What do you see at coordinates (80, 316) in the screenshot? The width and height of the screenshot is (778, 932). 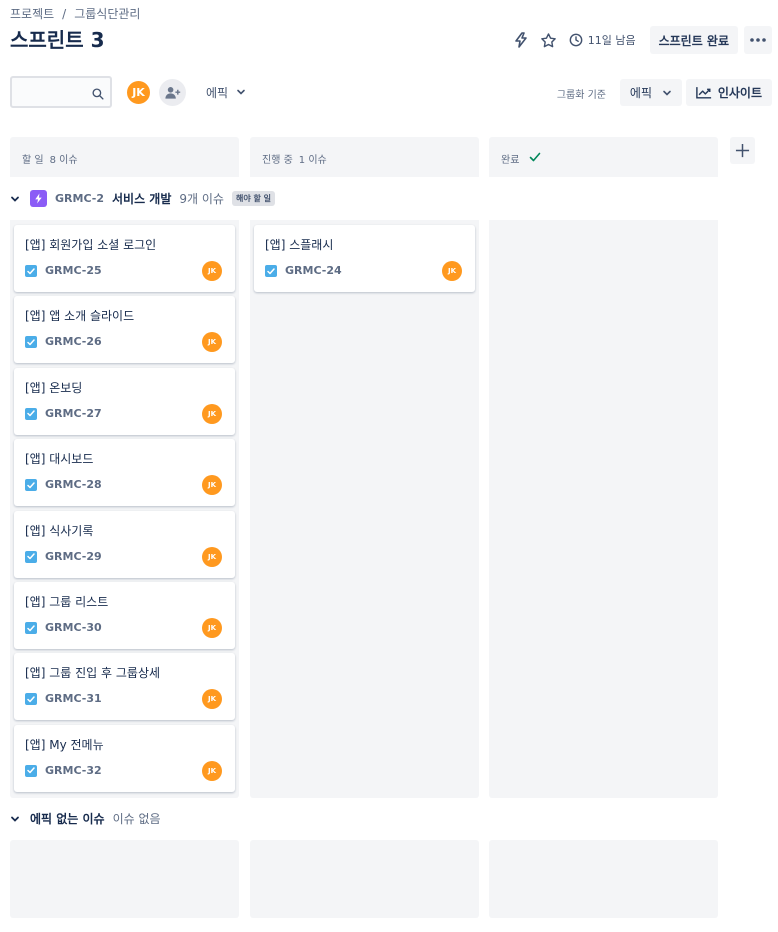 I see `issue-title: [앱] 앱 소개 슬라이드` at bounding box center [80, 316].